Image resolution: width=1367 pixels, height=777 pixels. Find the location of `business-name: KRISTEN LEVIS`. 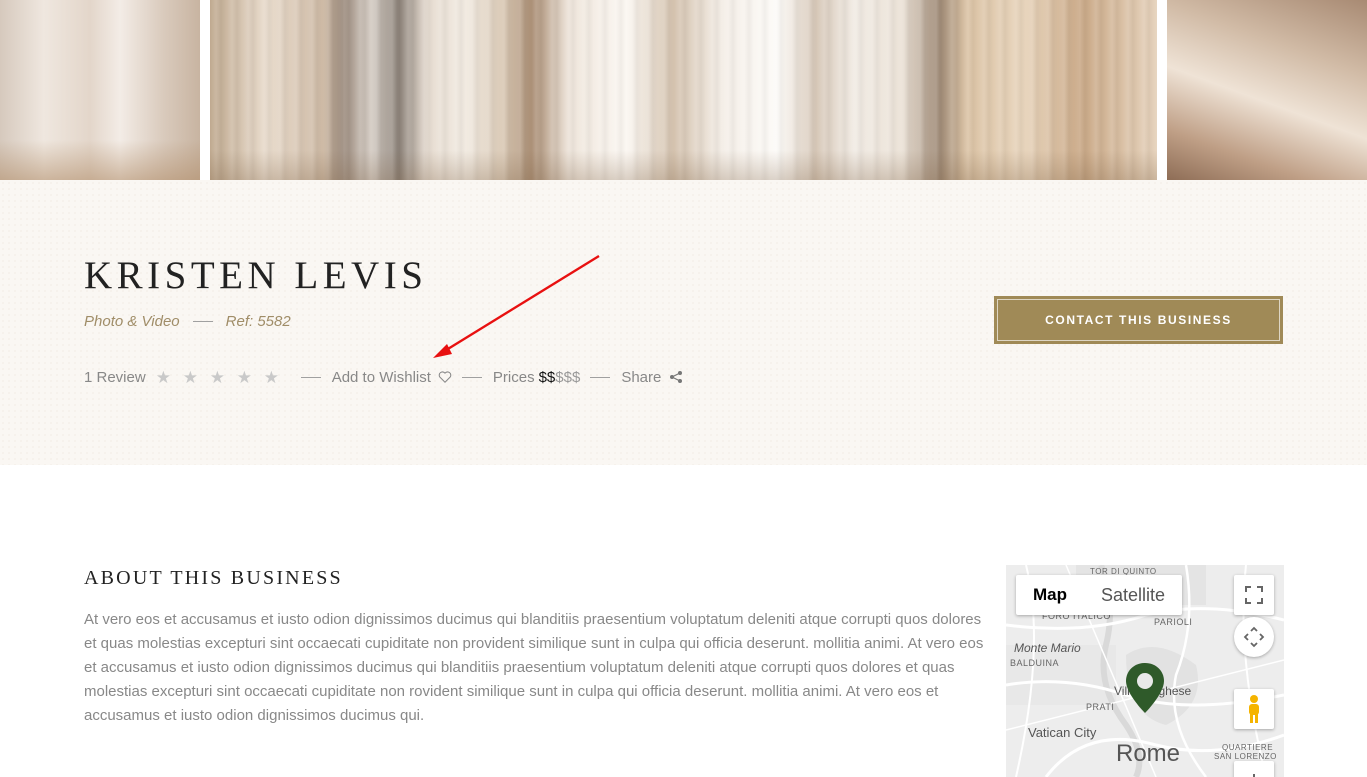

business-name: KRISTEN LEVIS is located at coordinates (256, 275).